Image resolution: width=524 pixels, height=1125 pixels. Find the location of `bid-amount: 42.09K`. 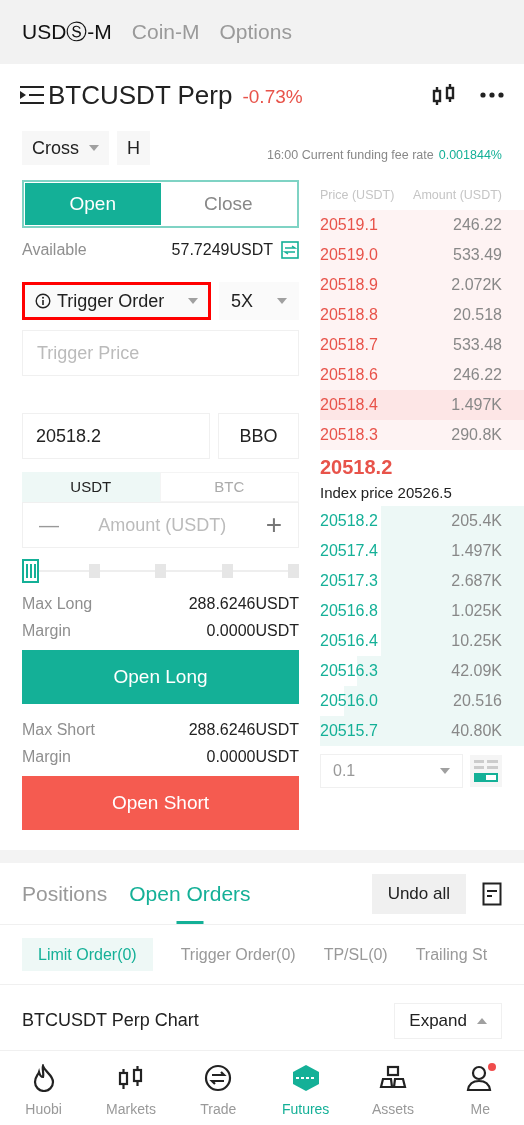

bid-amount: 42.09K is located at coordinates (476, 671).